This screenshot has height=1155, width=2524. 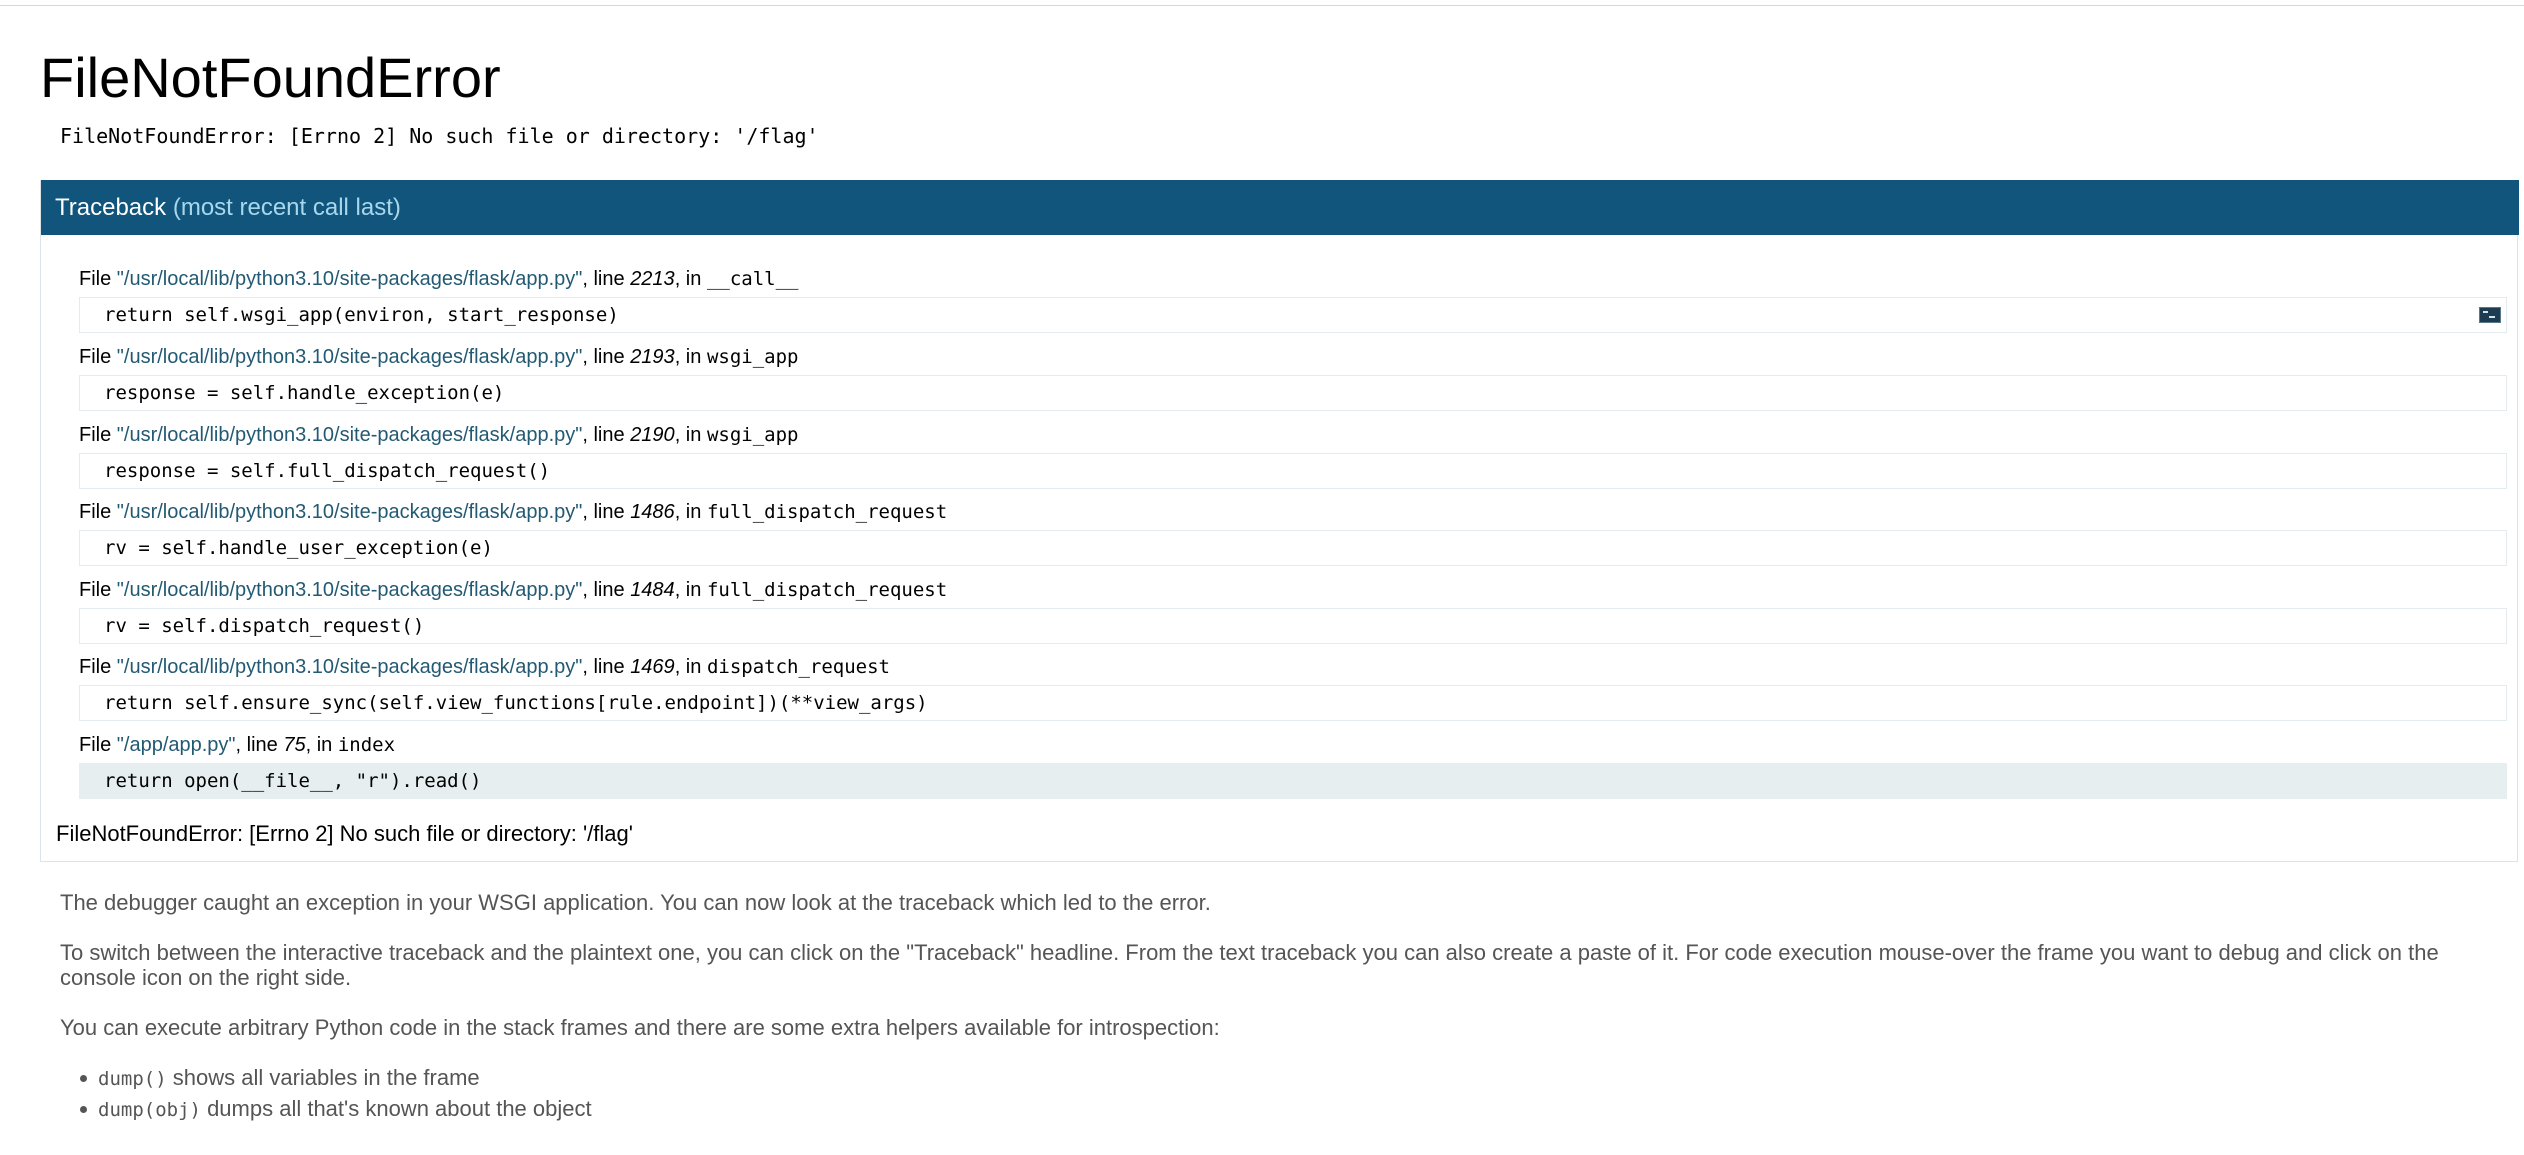 I want to click on traceback-headline: Traceback (most recent call last), so click(x=1280, y=207).